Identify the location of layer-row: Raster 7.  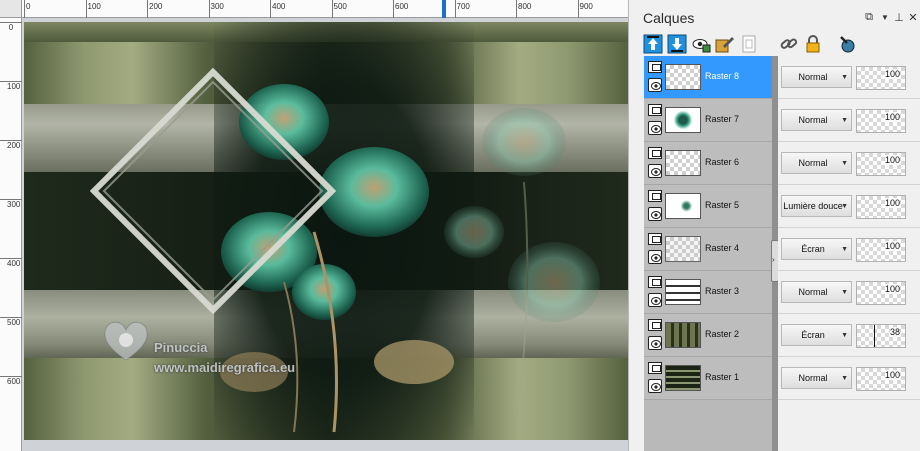
(708, 120).